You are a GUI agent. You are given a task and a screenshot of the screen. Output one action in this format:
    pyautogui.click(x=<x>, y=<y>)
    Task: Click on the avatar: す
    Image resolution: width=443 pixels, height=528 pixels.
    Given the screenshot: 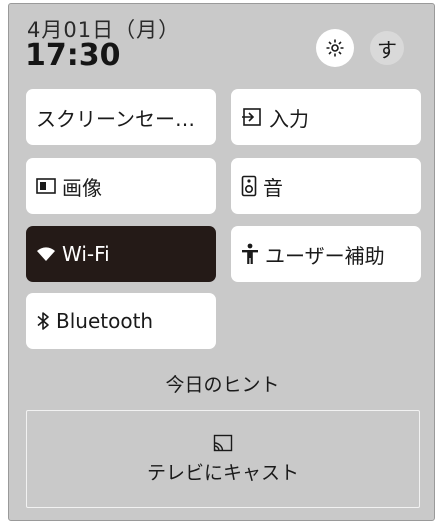 What is the action you would take?
    pyautogui.click(x=387, y=48)
    